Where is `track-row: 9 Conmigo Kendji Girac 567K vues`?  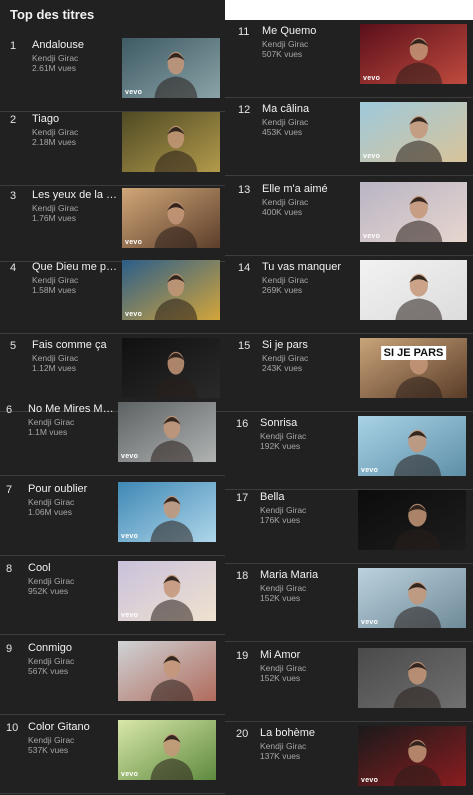
track-row: 9 Conmigo Kendji Girac 567K vues is located at coordinates (112, 676).